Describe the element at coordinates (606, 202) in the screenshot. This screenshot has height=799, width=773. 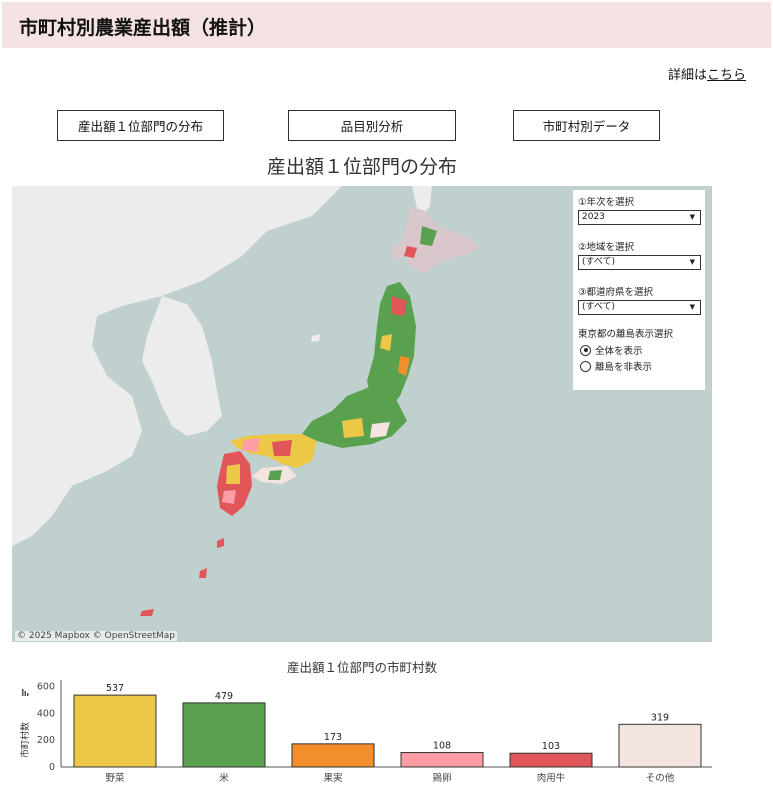
I see `year-label: ①年次を選択` at that location.